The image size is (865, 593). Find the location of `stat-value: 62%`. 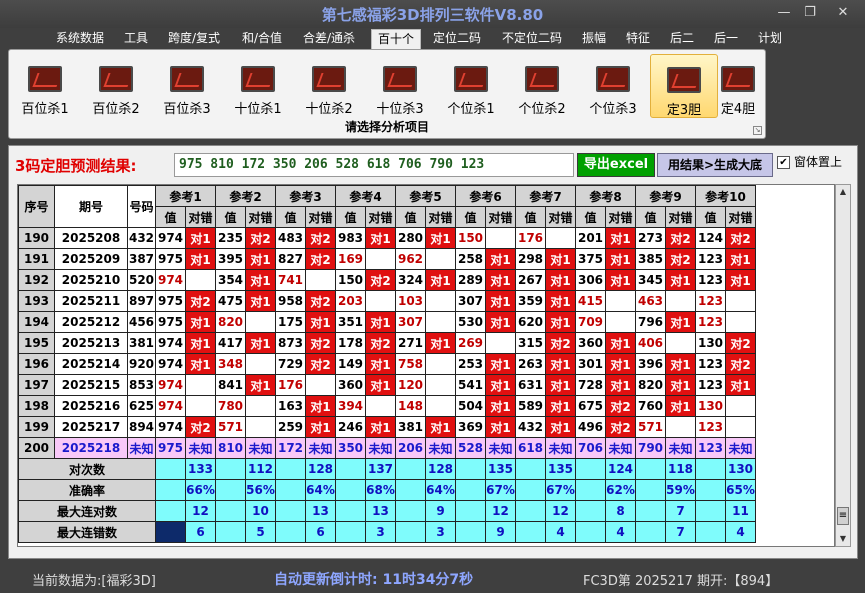

stat-value: 62% is located at coordinates (620, 490).